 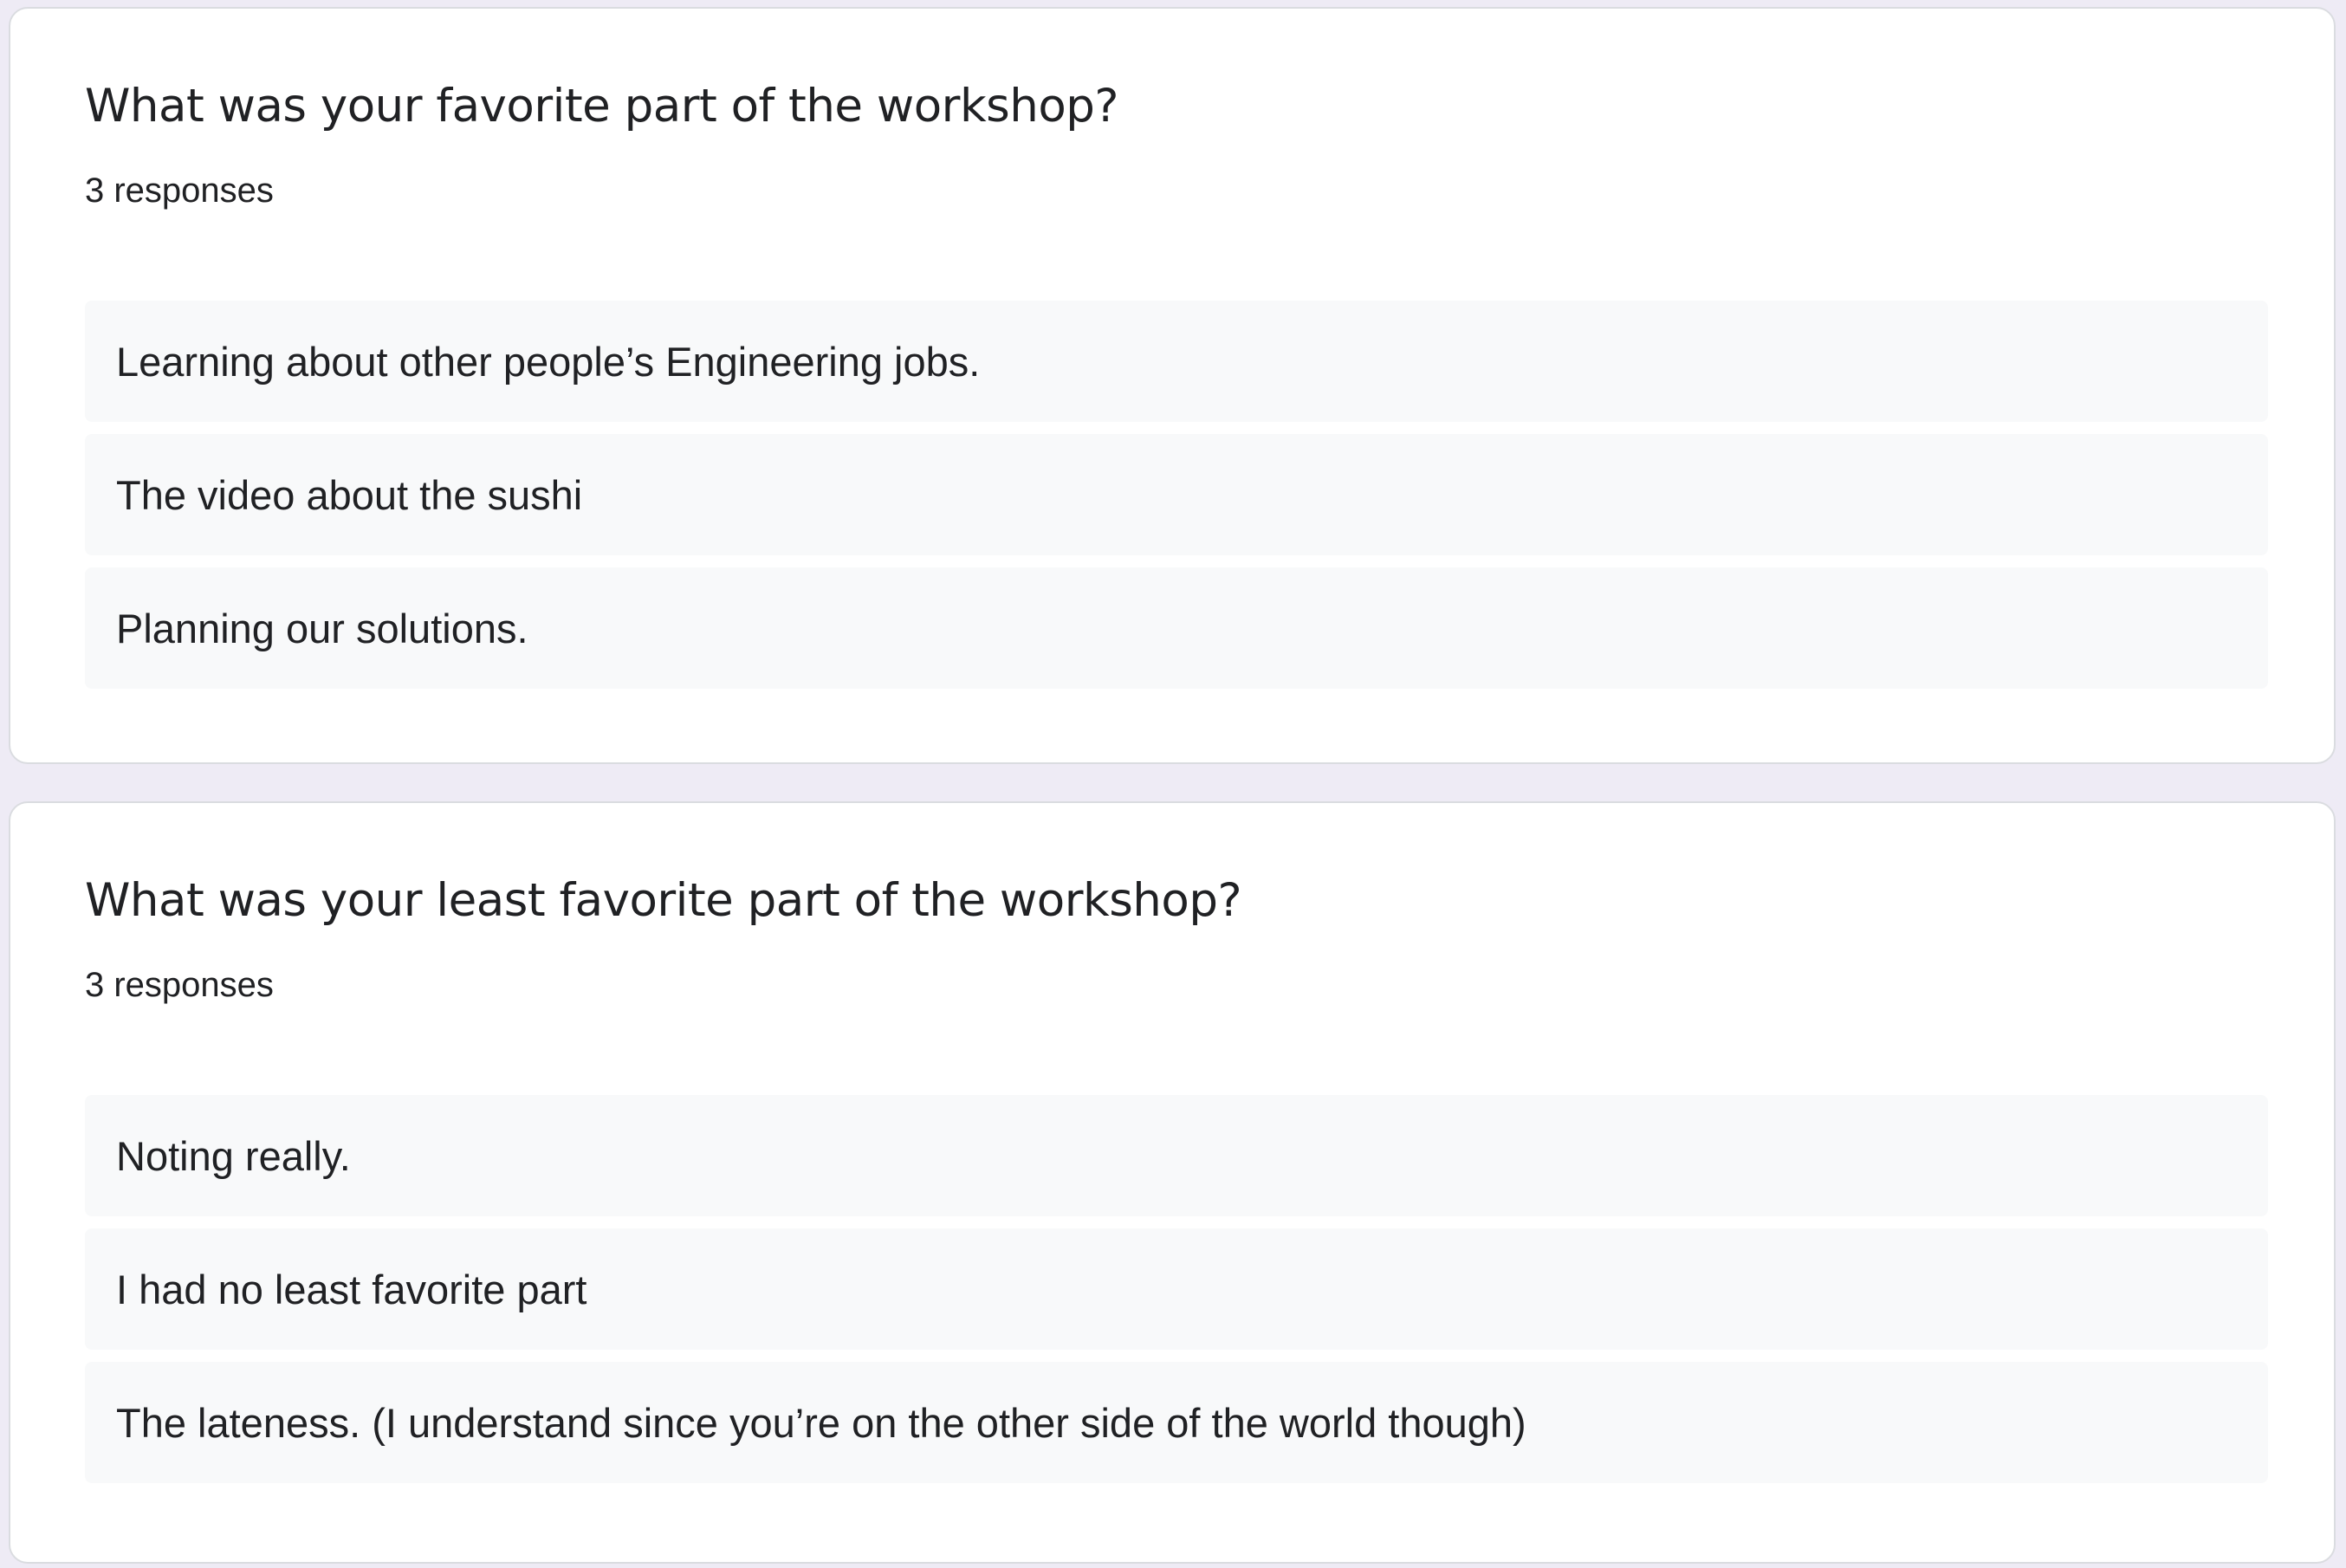 I want to click on response-item: I had no least favorite part, so click(x=1176, y=1289).